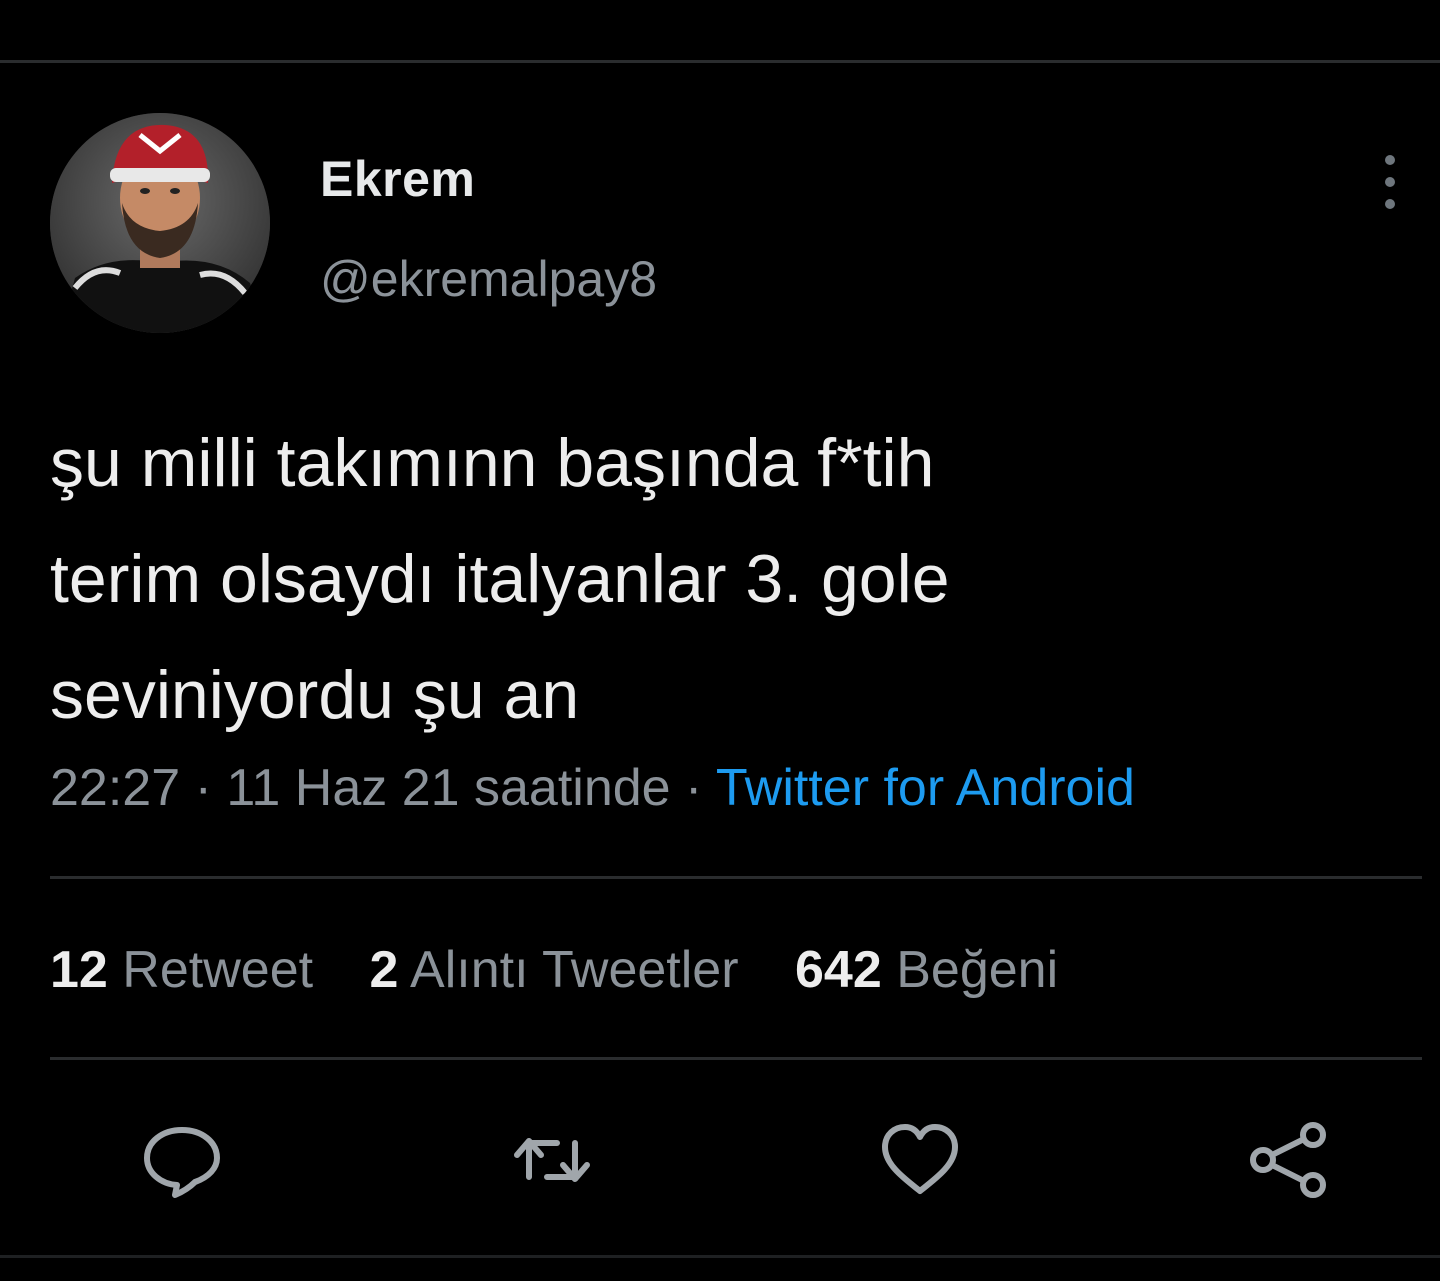 The width and height of the screenshot is (1440, 1281). I want to click on avatar, so click(160, 223).